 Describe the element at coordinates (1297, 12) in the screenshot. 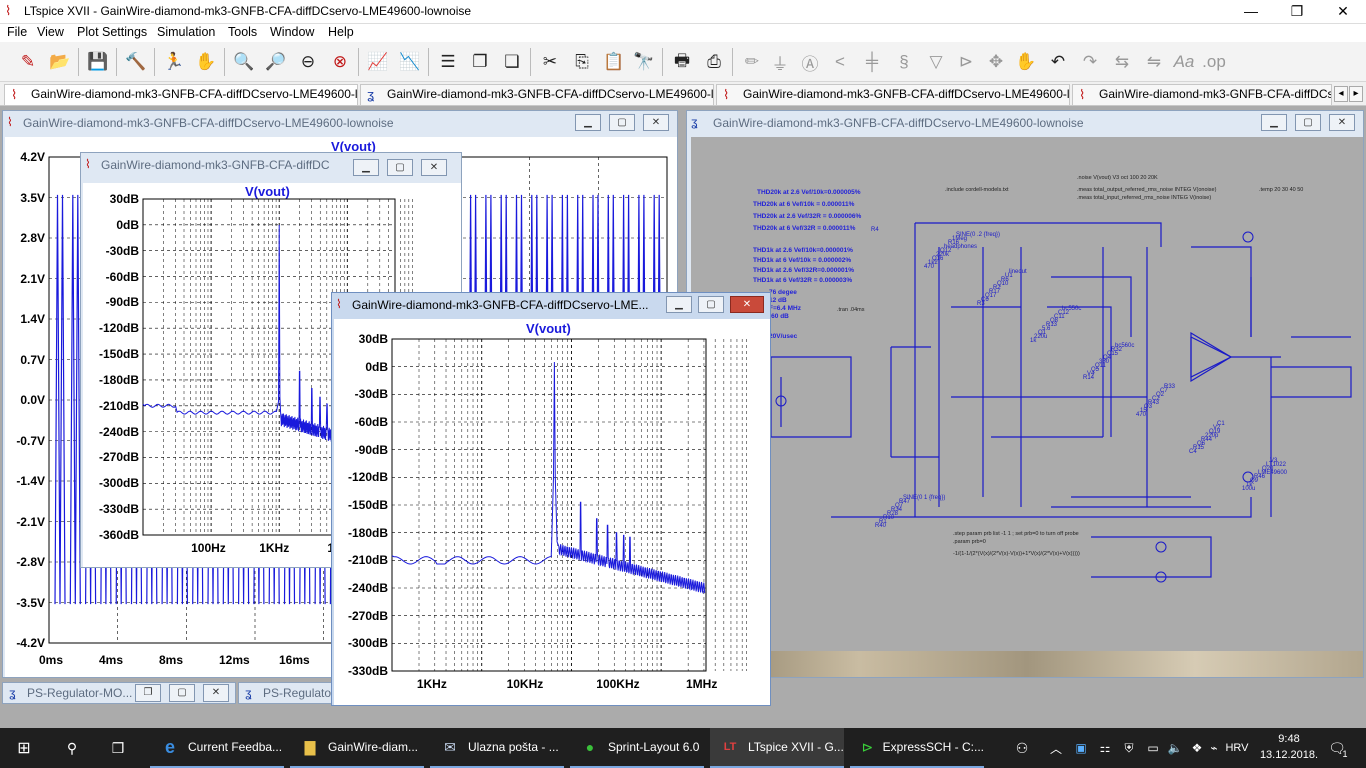

I see `maximize-button: ❐` at that location.